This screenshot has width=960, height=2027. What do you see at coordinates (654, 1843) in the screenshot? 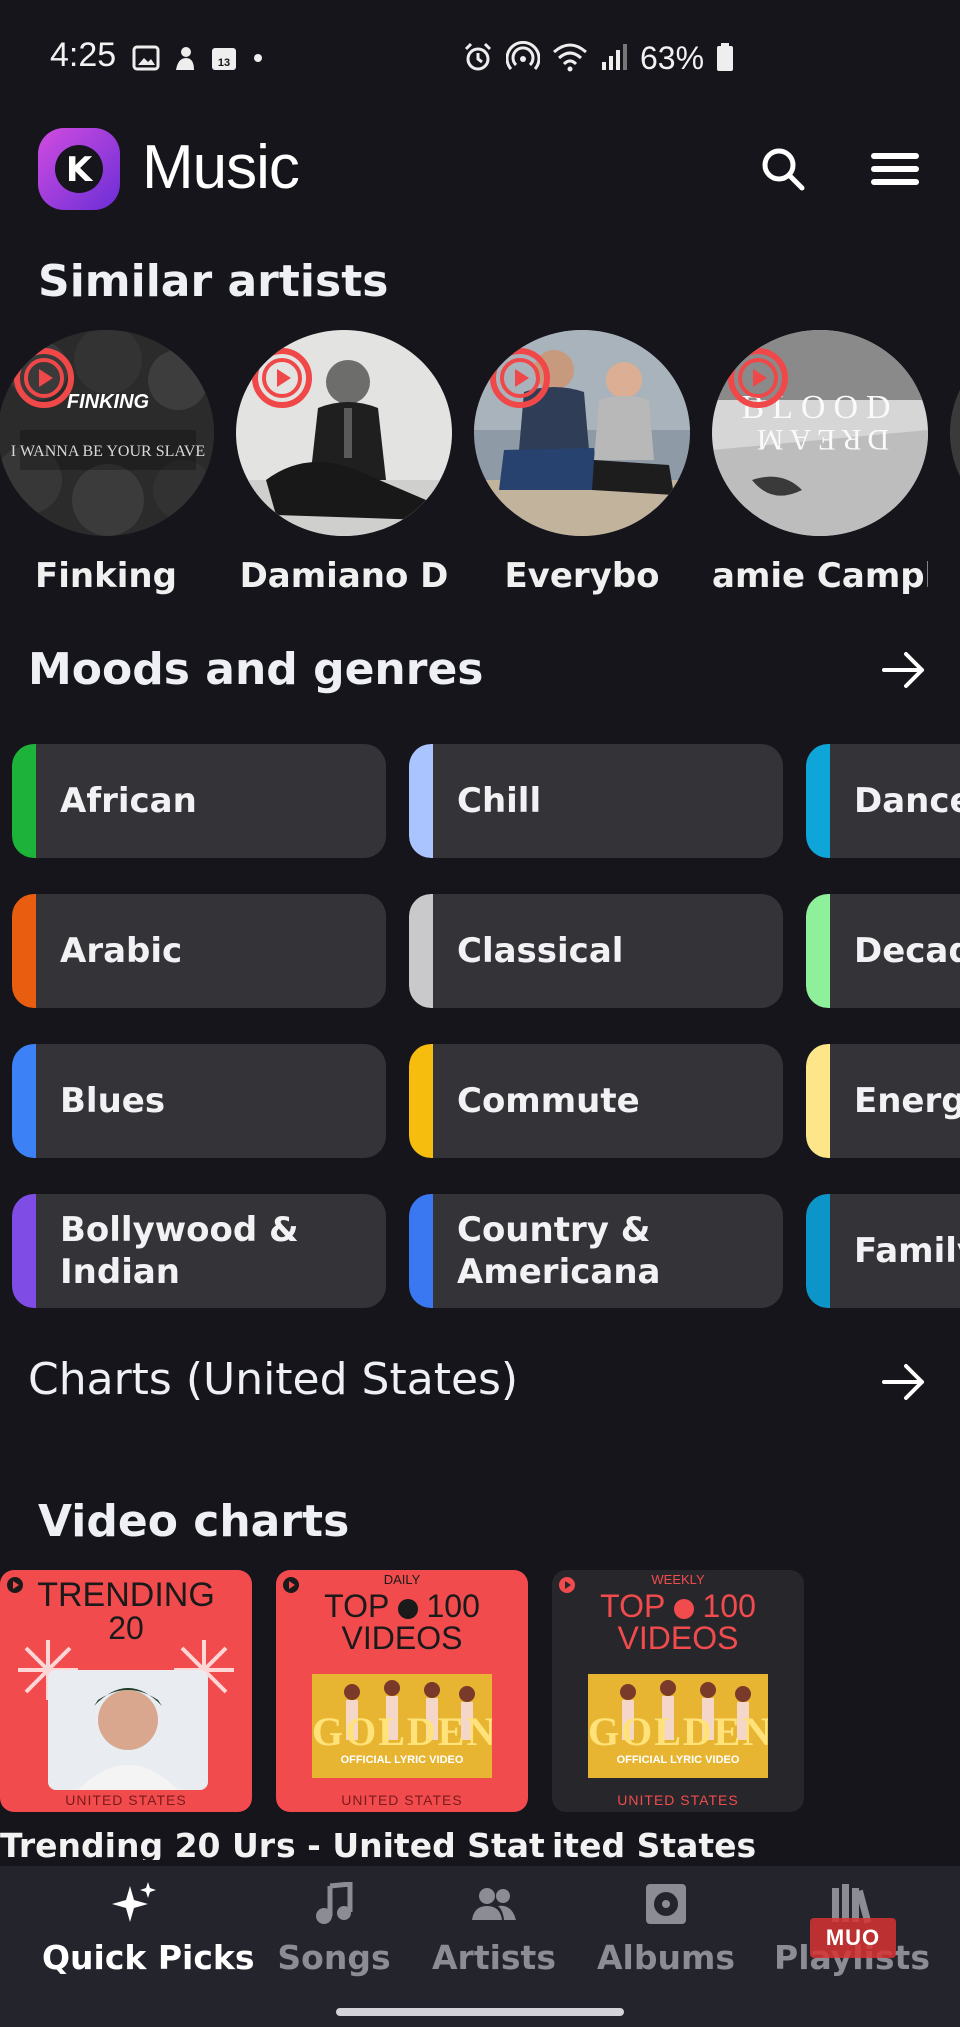
I see `video-chart-caption: ited States` at bounding box center [654, 1843].